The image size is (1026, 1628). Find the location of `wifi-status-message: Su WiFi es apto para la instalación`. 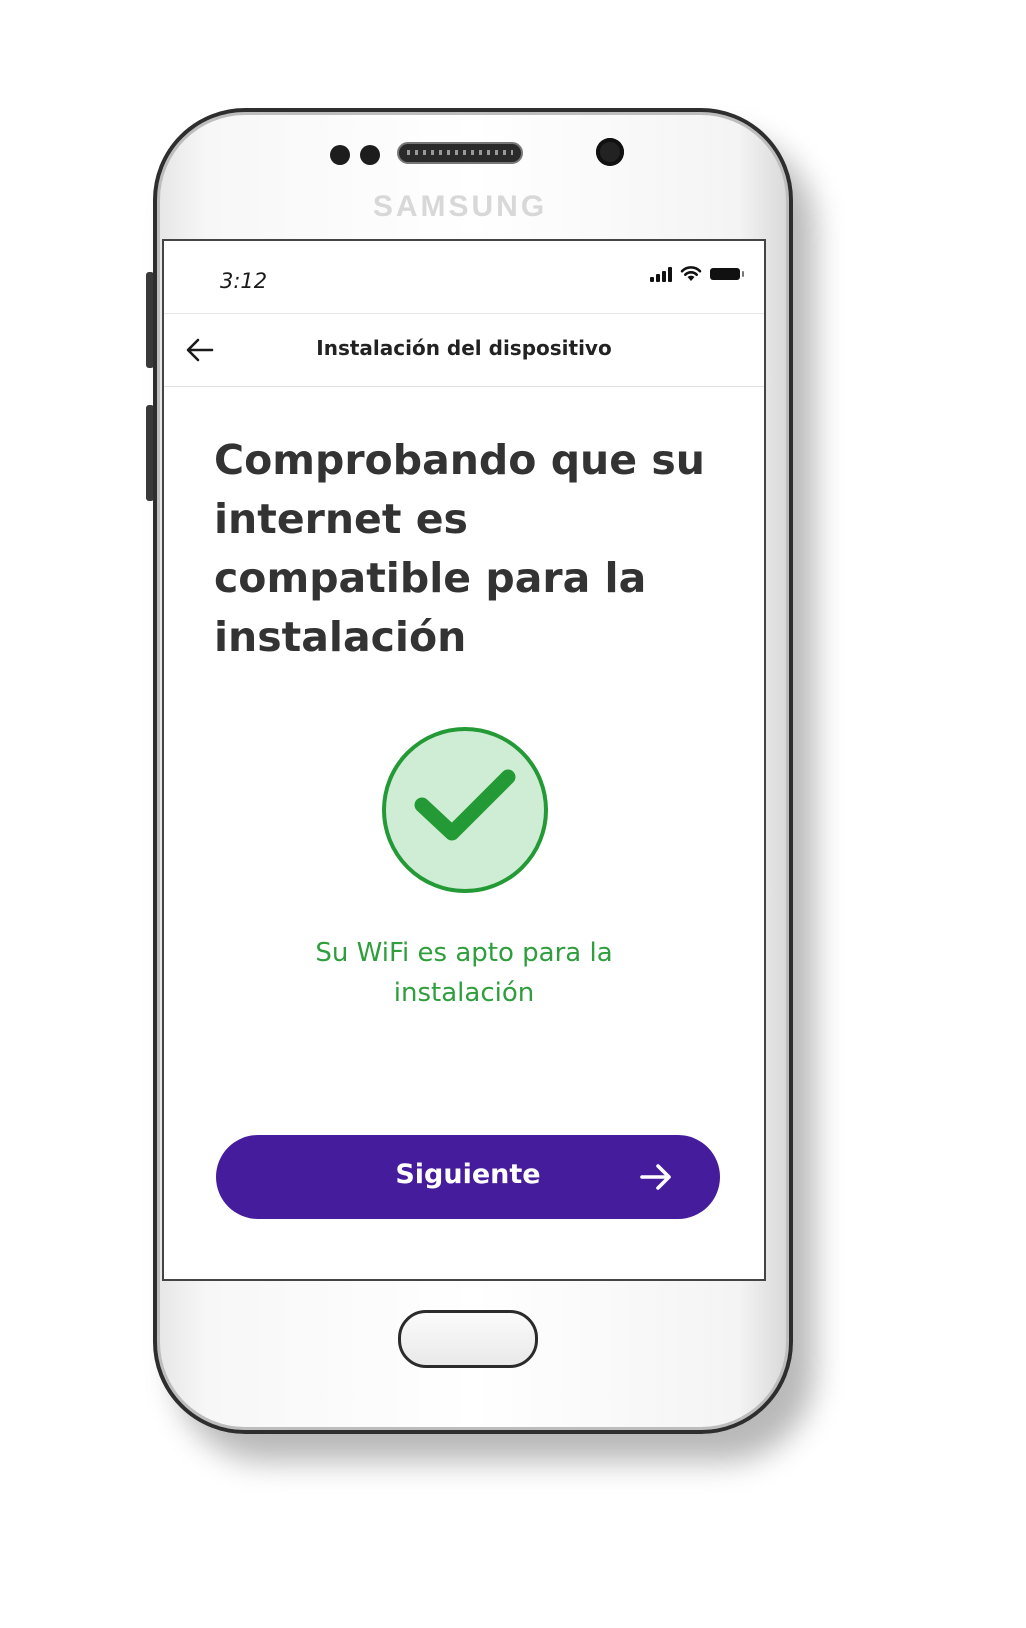

wifi-status-message: Su WiFi es apto para la instalación is located at coordinates (464, 973).